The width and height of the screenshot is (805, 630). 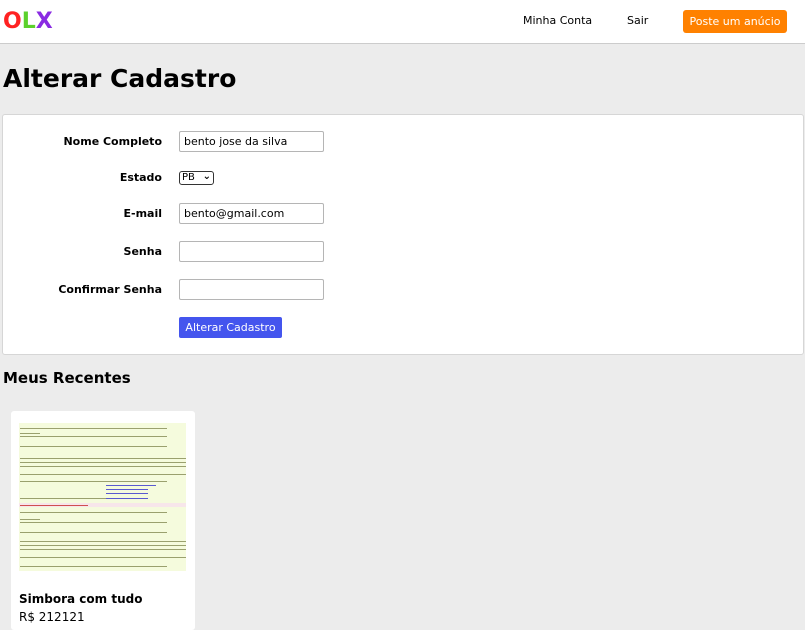 What do you see at coordinates (52, 617) in the screenshot?
I see `ad-price: R$ 212121` at bounding box center [52, 617].